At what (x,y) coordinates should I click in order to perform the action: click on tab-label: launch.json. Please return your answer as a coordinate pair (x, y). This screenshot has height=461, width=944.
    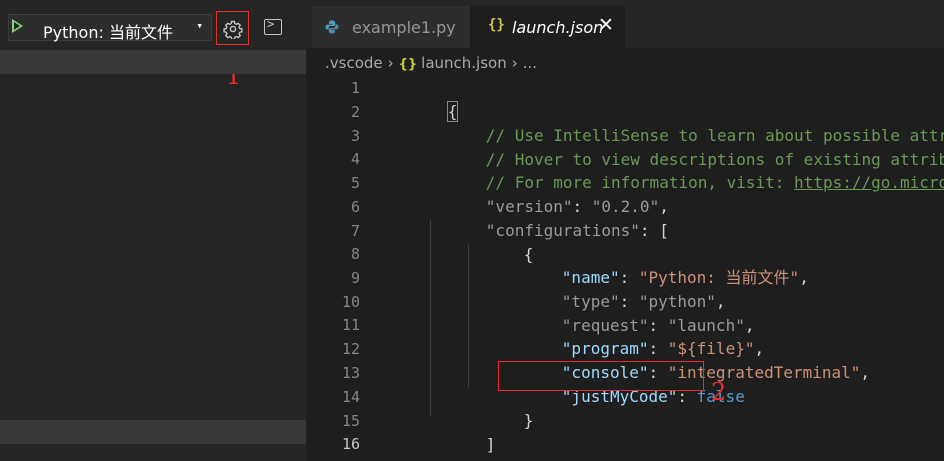
    Looking at the image, I should click on (558, 27).